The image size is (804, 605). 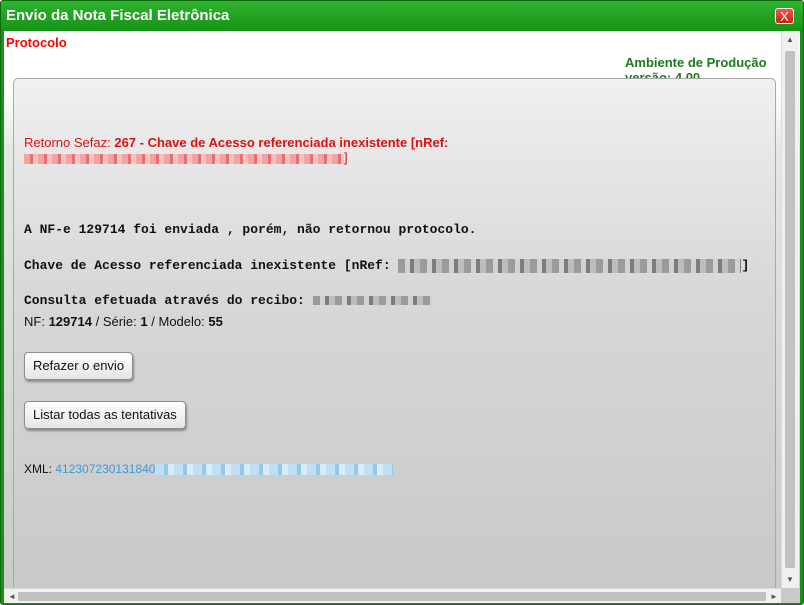 What do you see at coordinates (745, 265) in the screenshot?
I see `chave-suffix: ]` at bounding box center [745, 265].